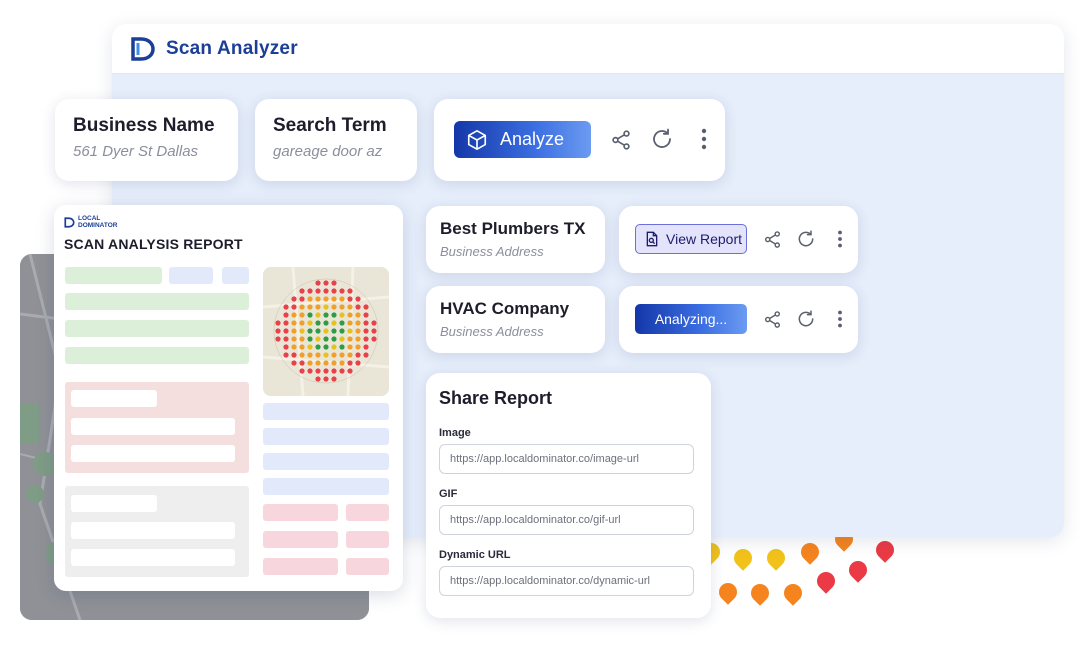 The image size is (1080, 650). What do you see at coordinates (532, 139) in the screenshot?
I see `analyze-label: Analyze` at bounding box center [532, 139].